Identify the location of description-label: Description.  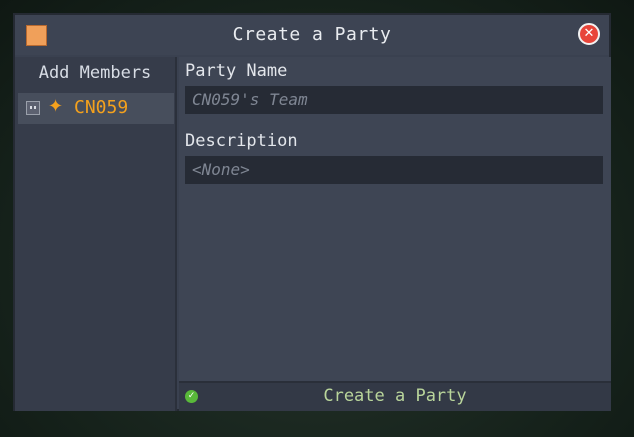
(241, 141).